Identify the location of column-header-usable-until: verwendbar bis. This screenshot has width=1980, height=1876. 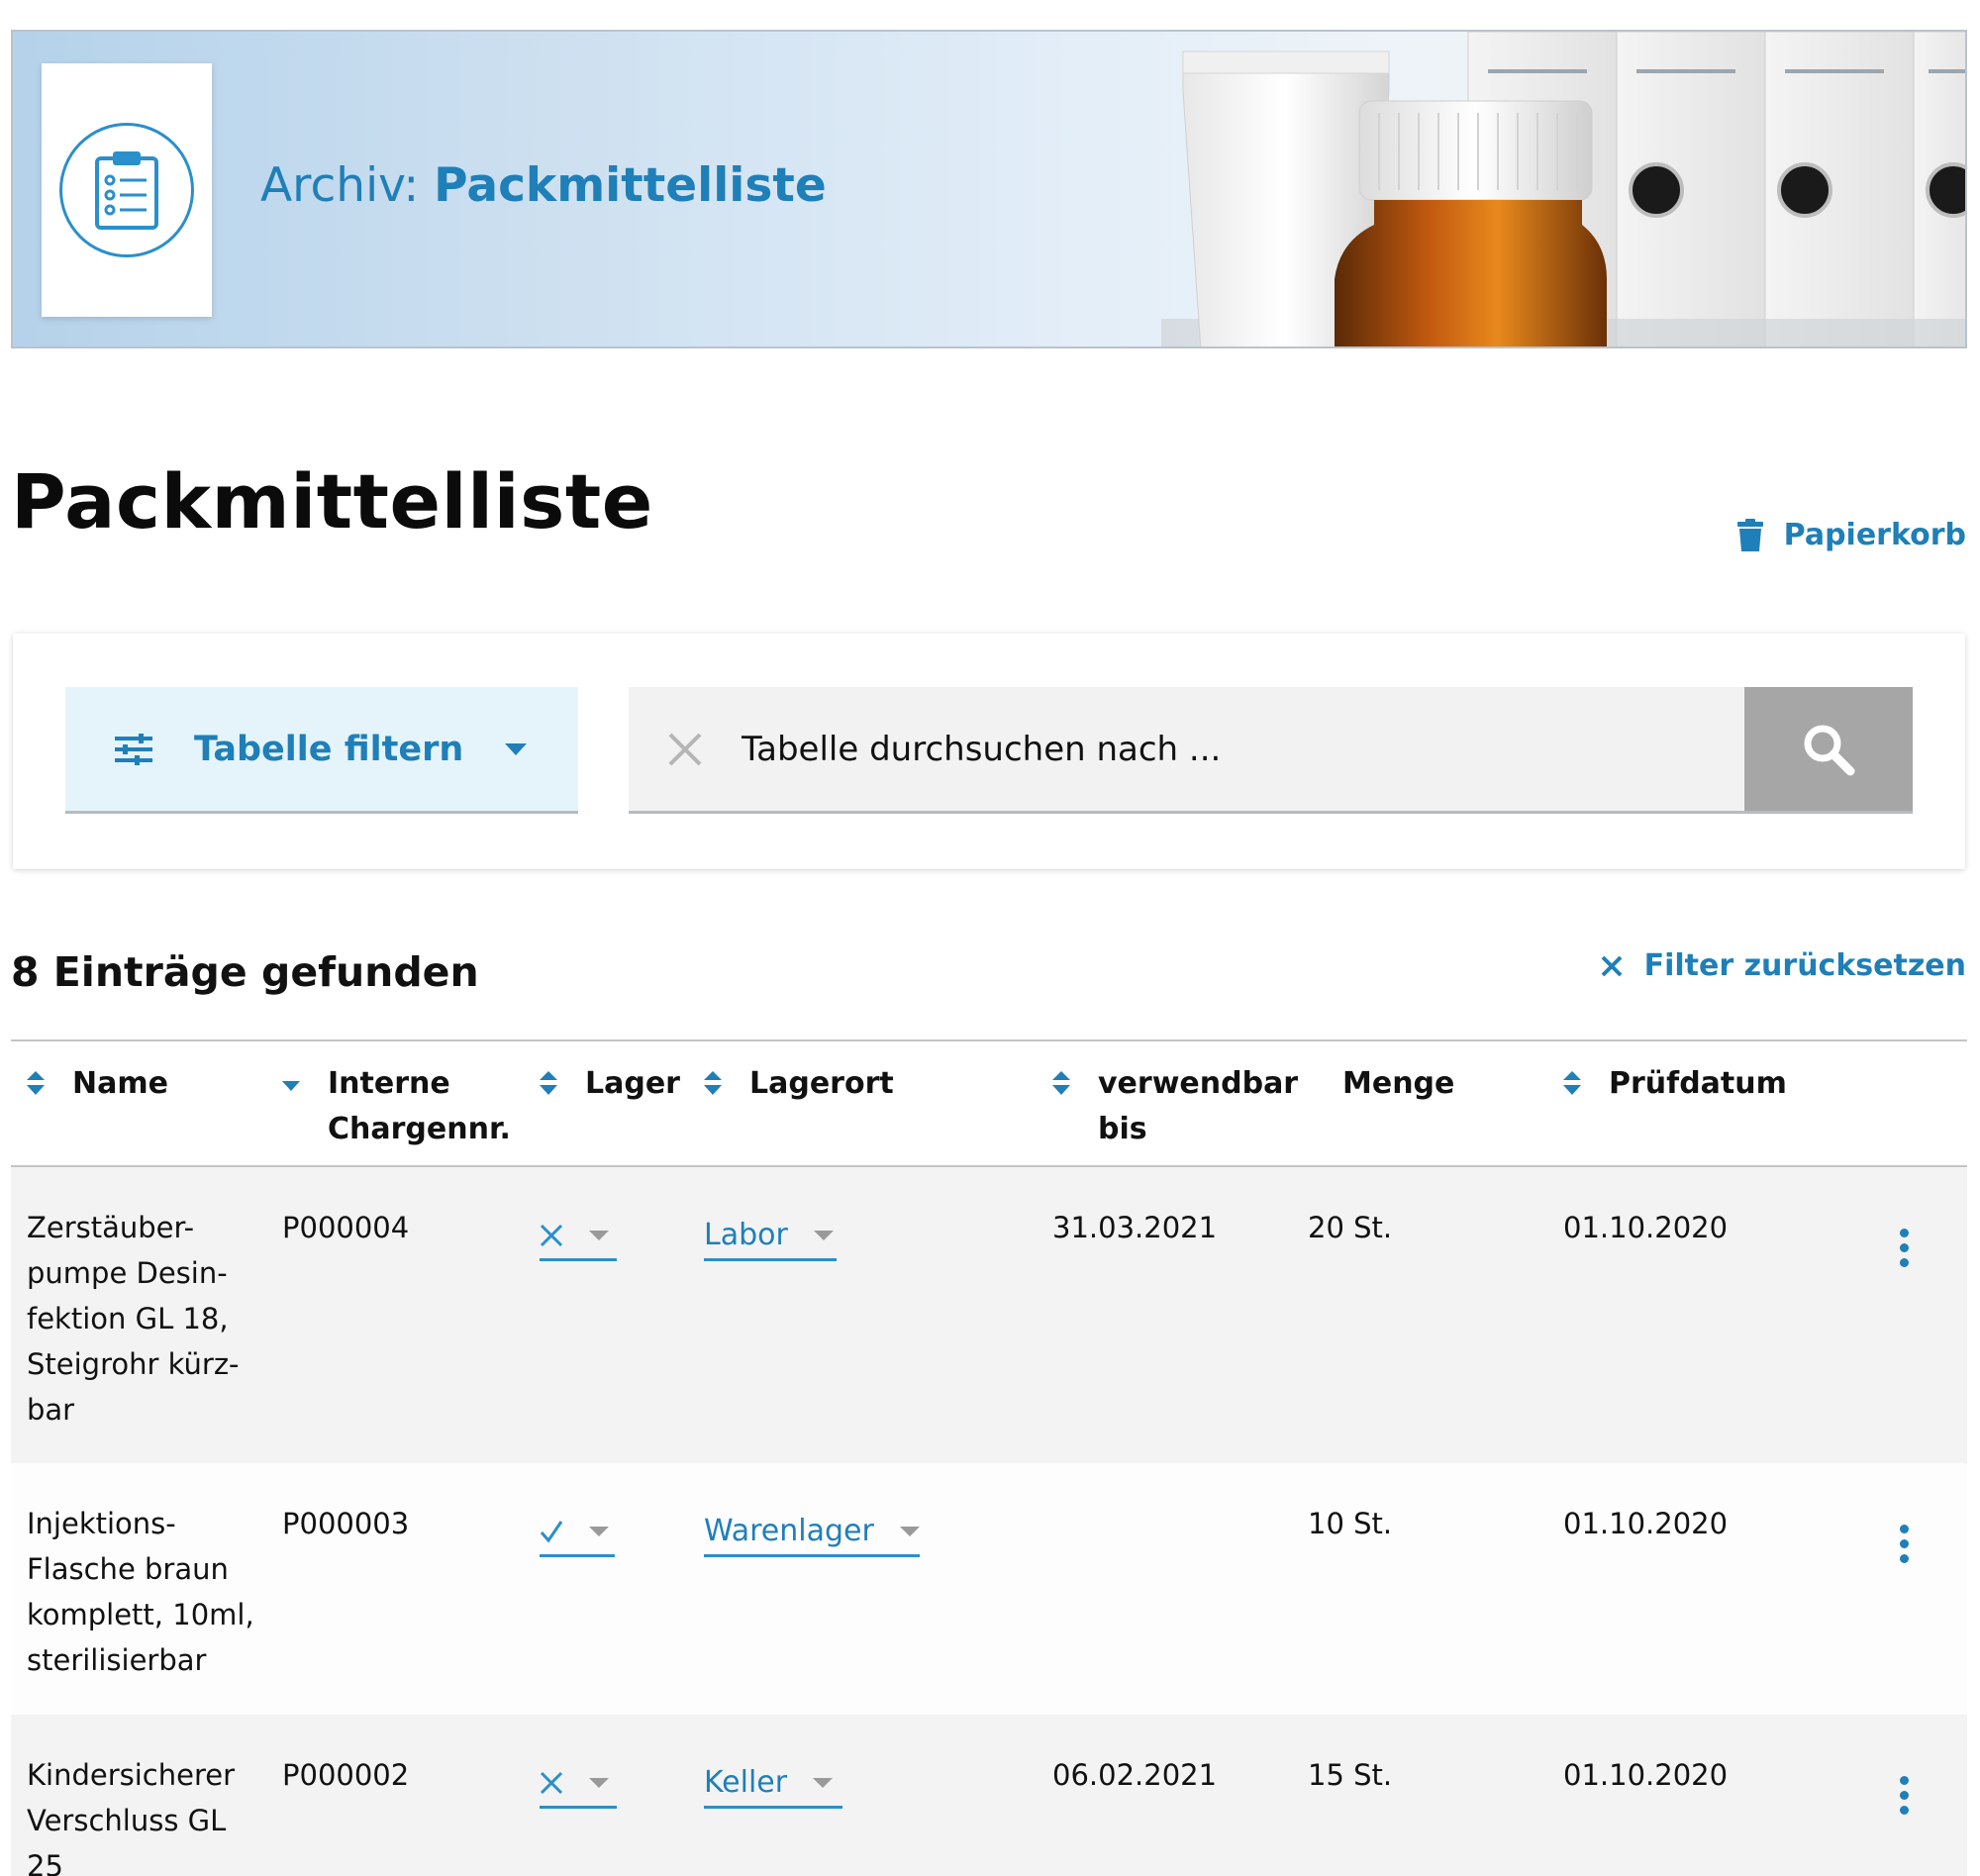
(1175, 1106).